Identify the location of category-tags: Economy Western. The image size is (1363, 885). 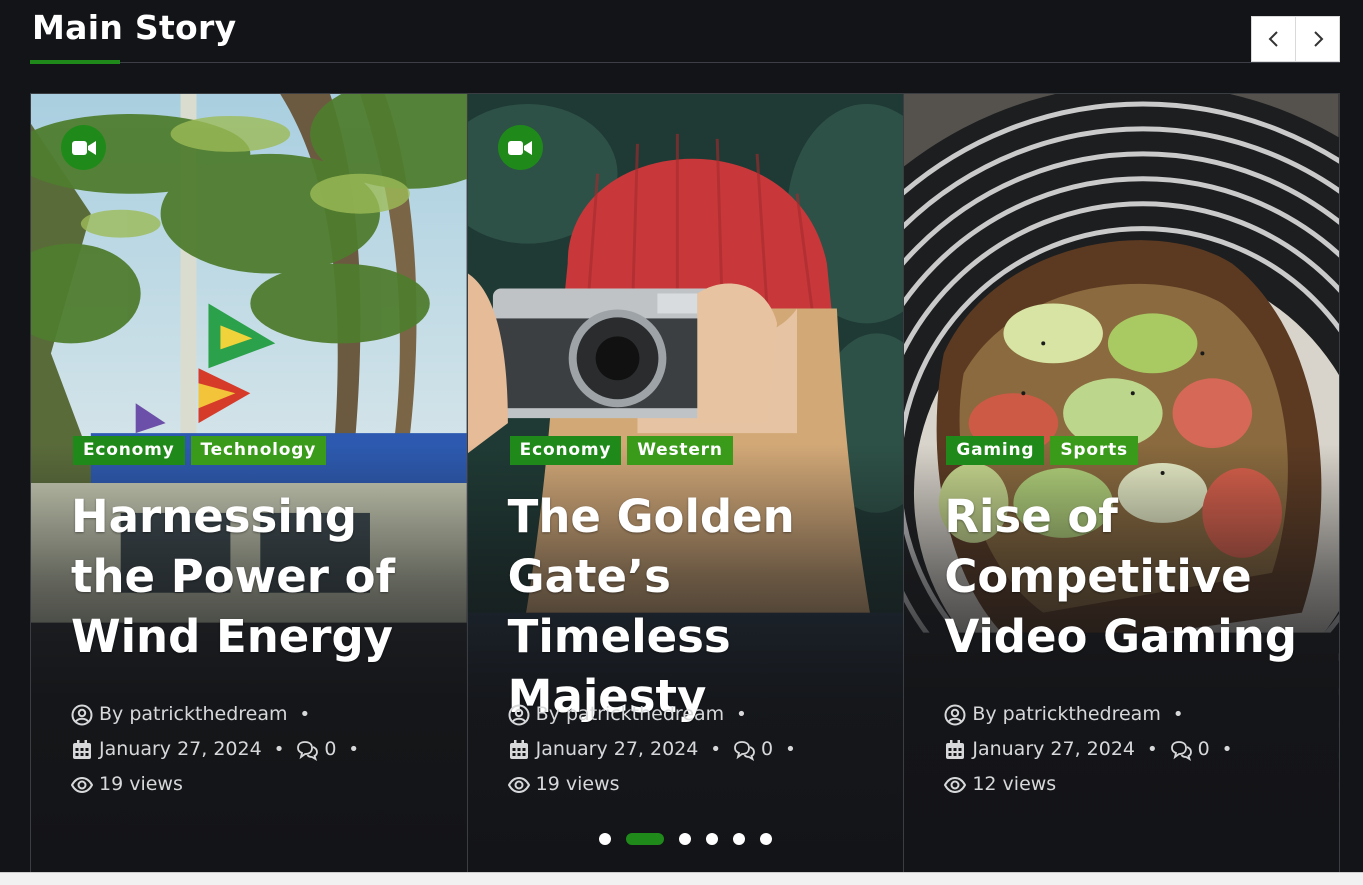
(621, 450).